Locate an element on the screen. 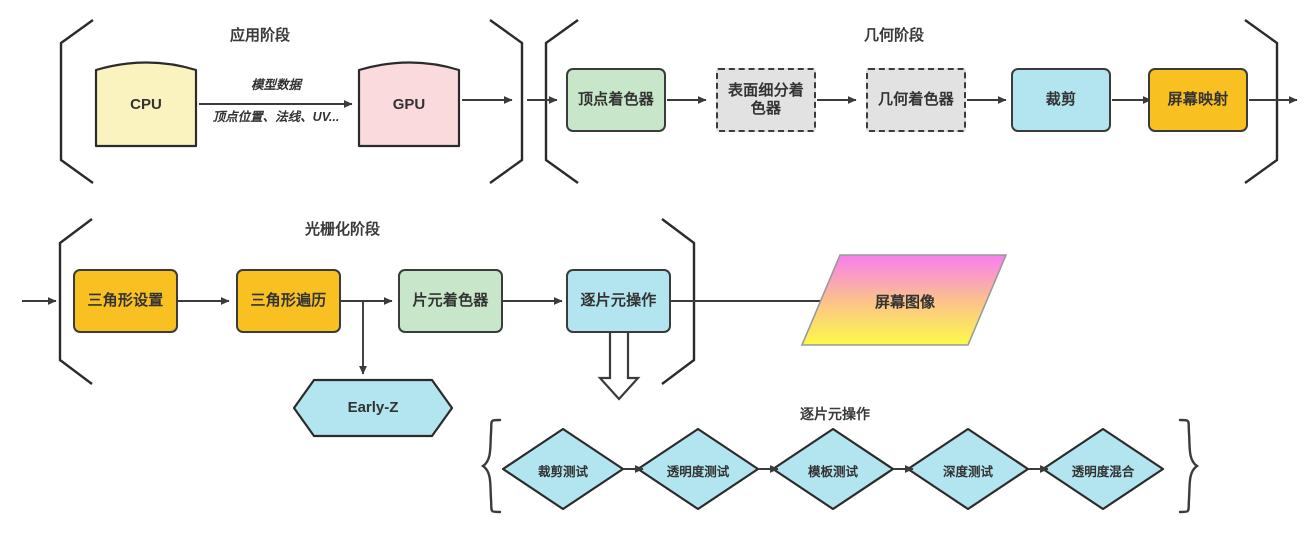  node-triangle-traversal: 三角形遍历 is located at coordinates (288, 301).